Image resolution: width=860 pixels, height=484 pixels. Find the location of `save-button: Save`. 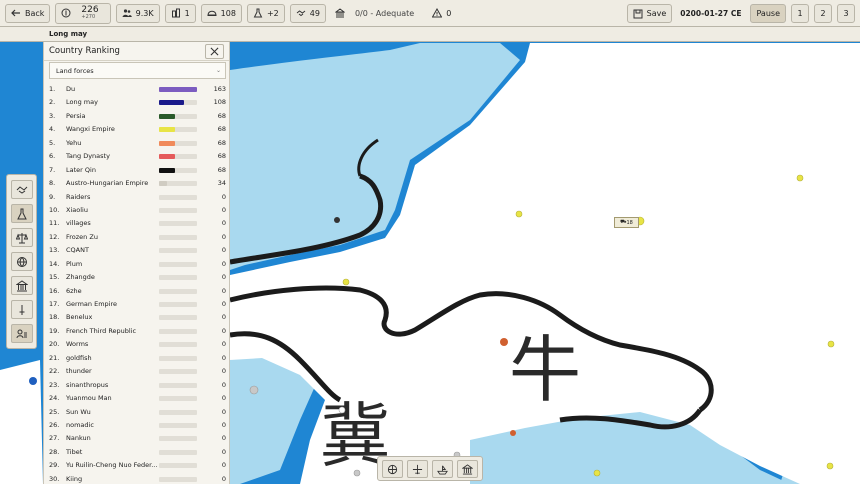

save-button: Save is located at coordinates (649, 13).